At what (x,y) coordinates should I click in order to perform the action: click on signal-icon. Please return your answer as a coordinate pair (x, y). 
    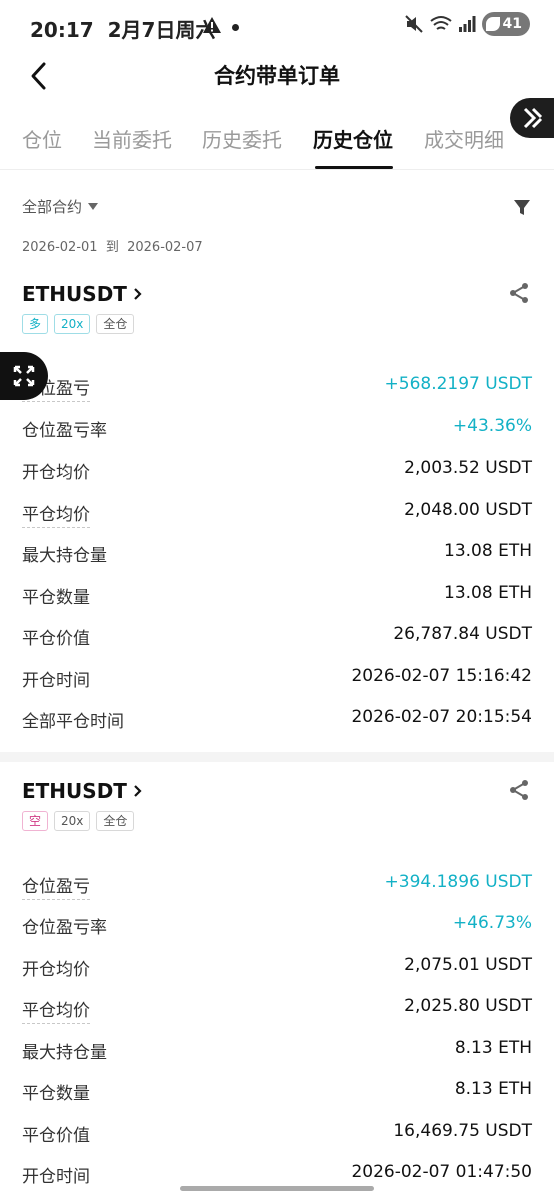
    Looking at the image, I should click on (467, 24).